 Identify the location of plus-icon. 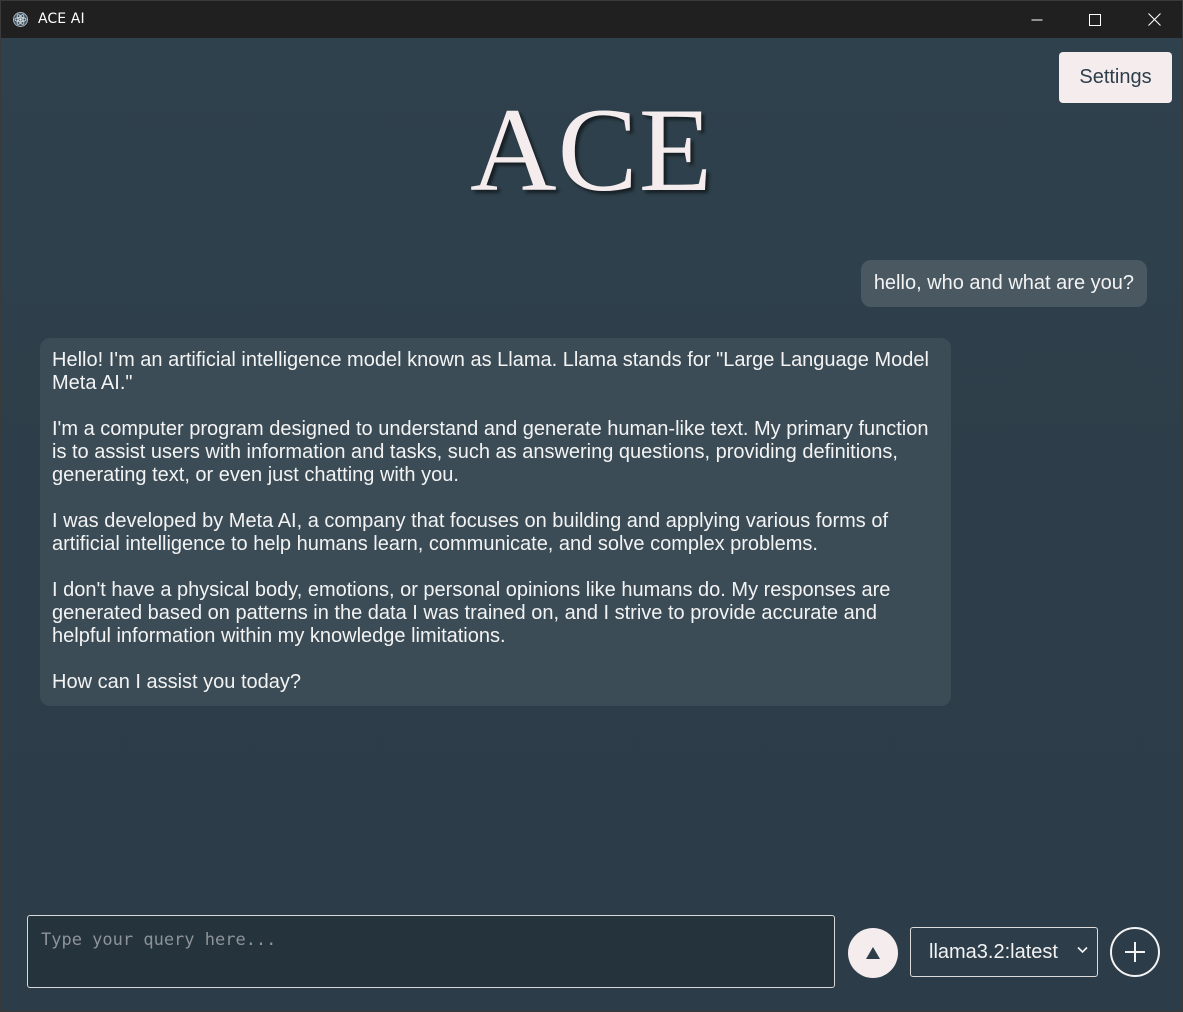
(1135, 952).